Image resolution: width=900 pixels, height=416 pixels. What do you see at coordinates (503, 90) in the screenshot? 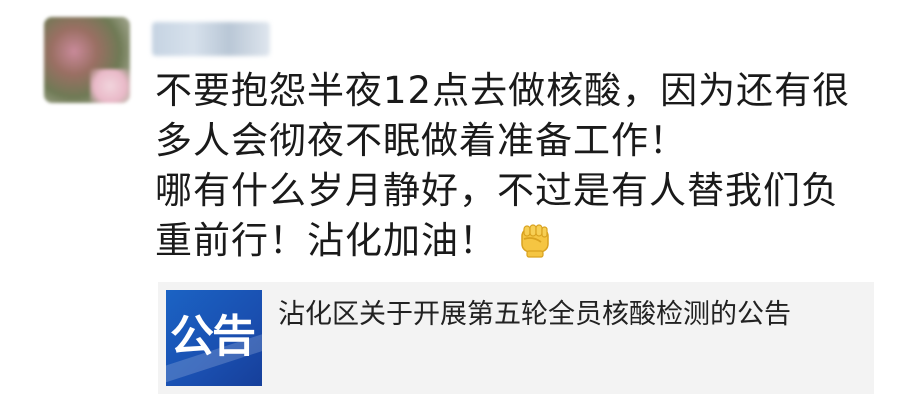
I see `post-text-line: 不要抱怨半夜12点去做核酸，因为还有很` at bounding box center [503, 90].